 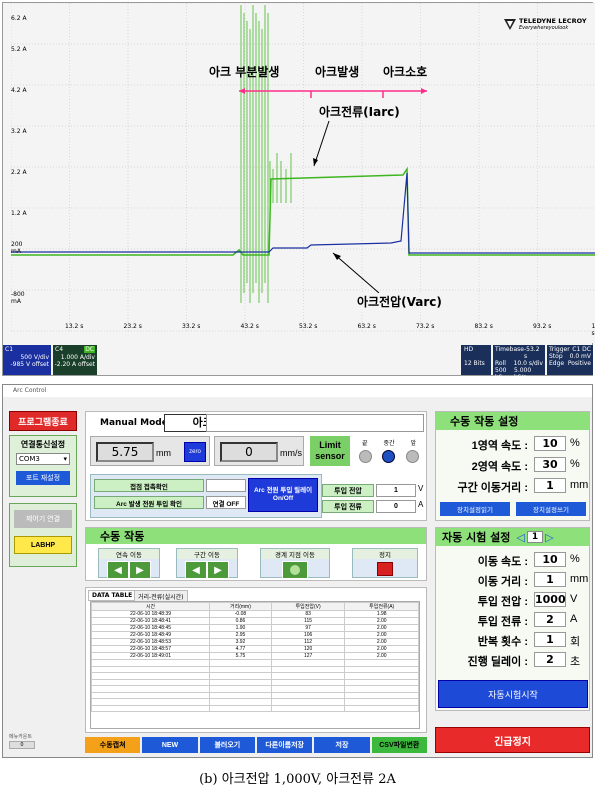 What do you see at coordinates (240, 621) in the screenshot?
I see `table-cell: 0.86` at bounding box center [240, 621].